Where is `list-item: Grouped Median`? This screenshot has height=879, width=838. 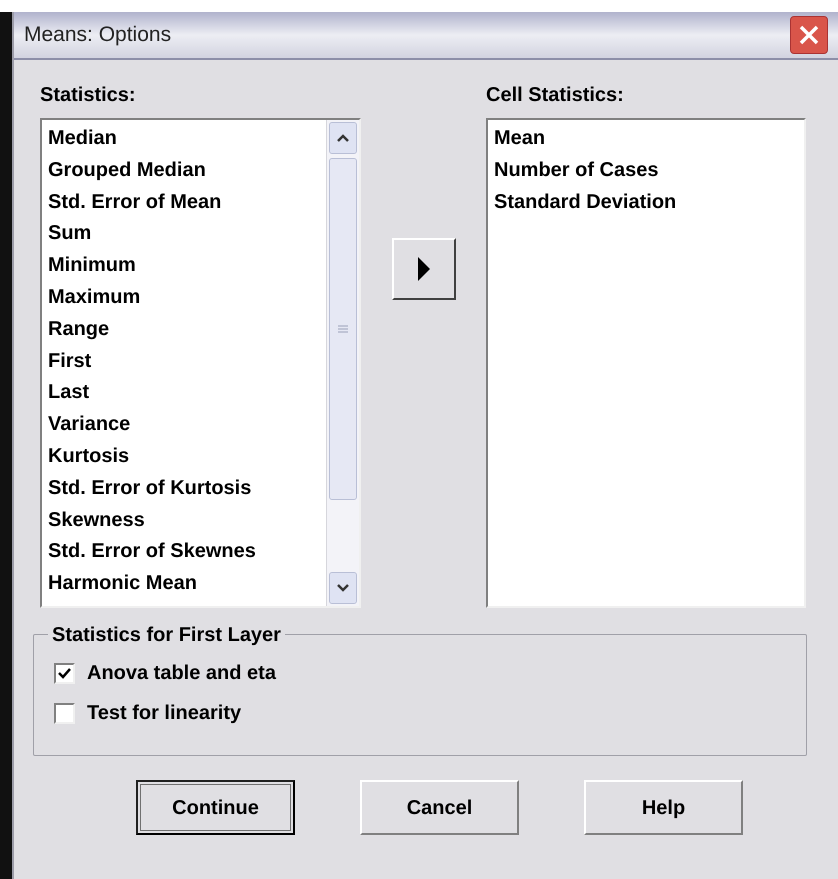 list-item: Grouped Median is located at coordinates (187, 170).